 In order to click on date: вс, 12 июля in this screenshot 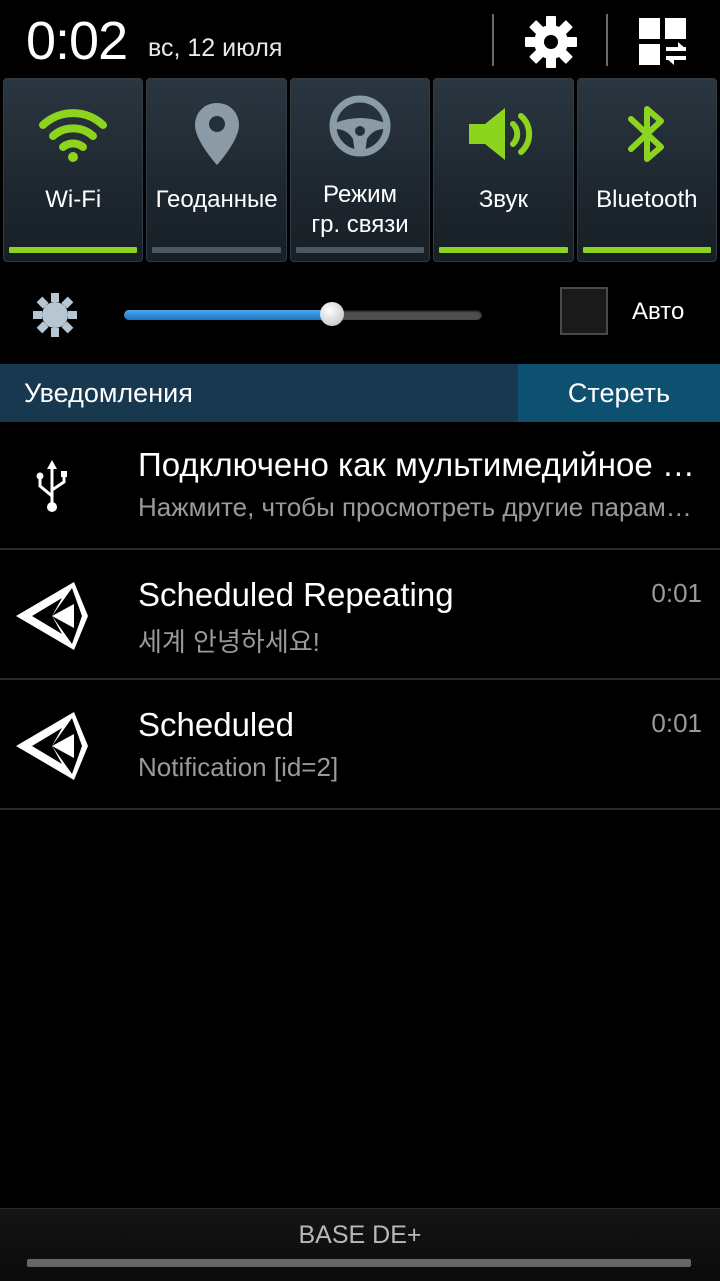, I will do `click(215, 48)`.